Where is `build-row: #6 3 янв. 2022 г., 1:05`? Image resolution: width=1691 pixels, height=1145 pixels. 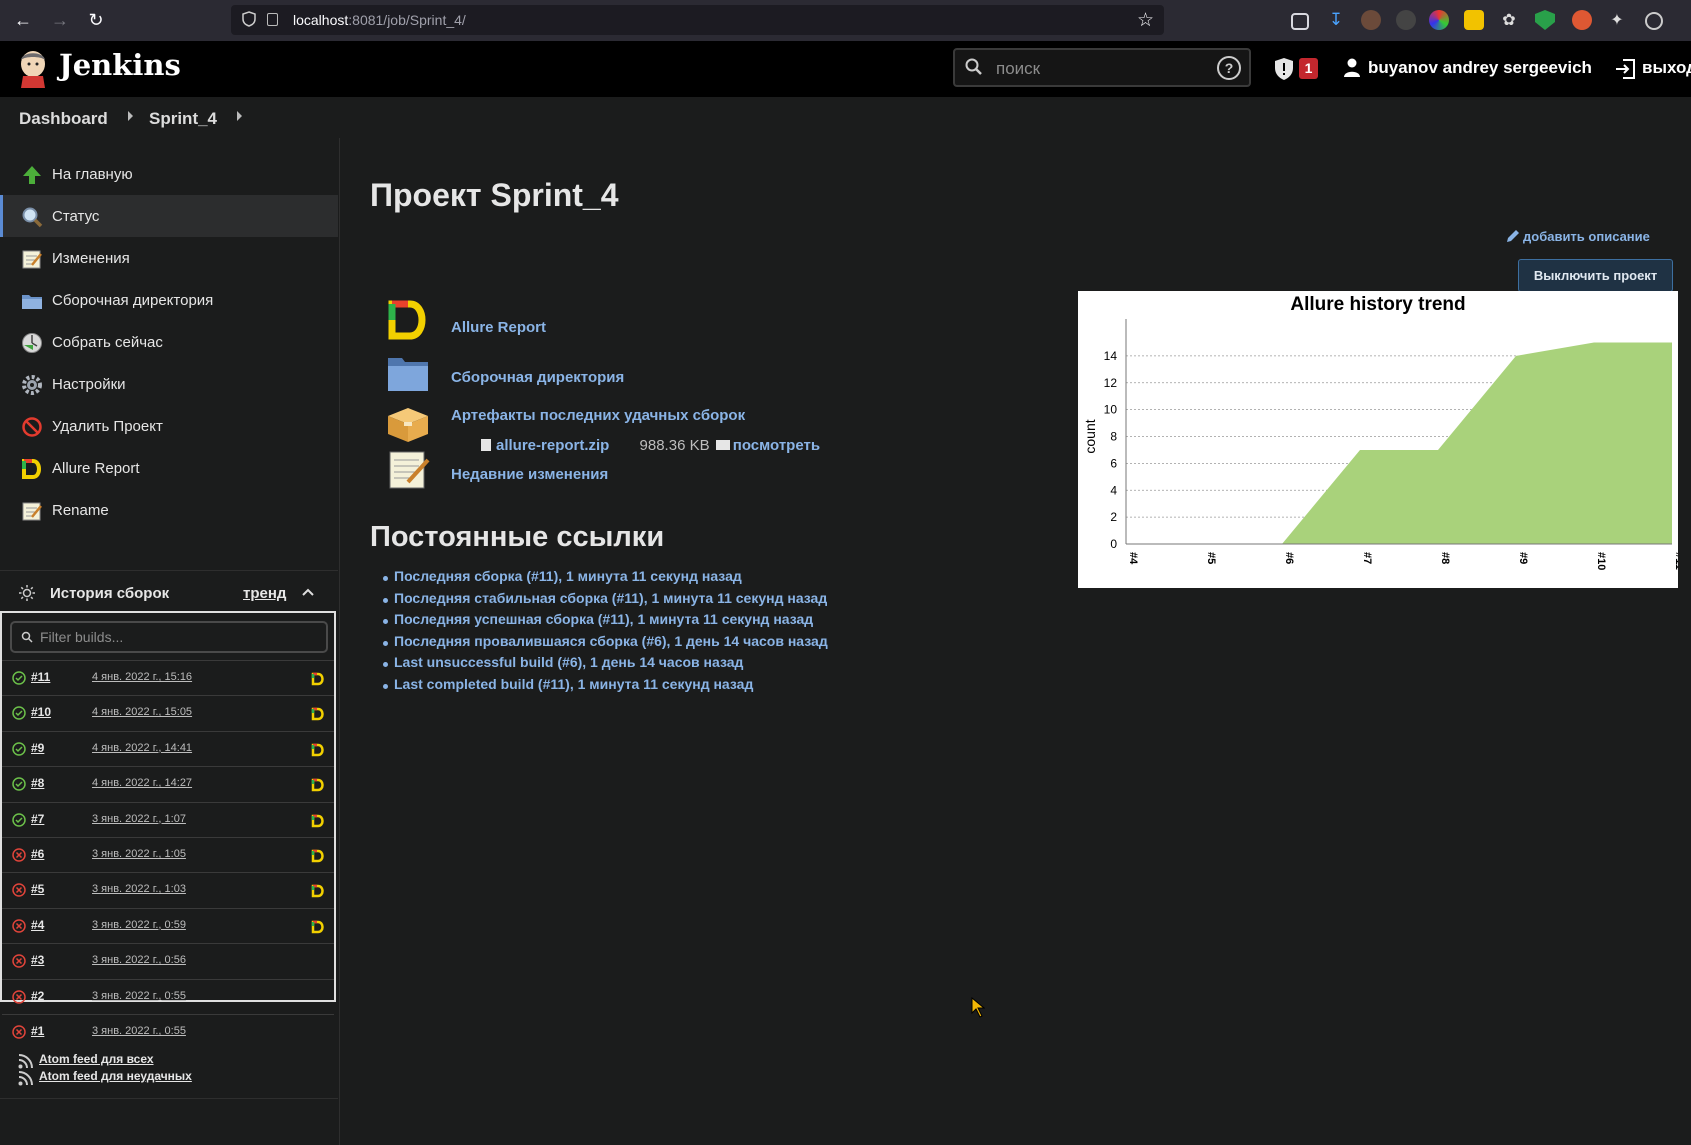
build-row: #6 3 янв. 2022 г., 1:05 is located at coordinates (168, 855).